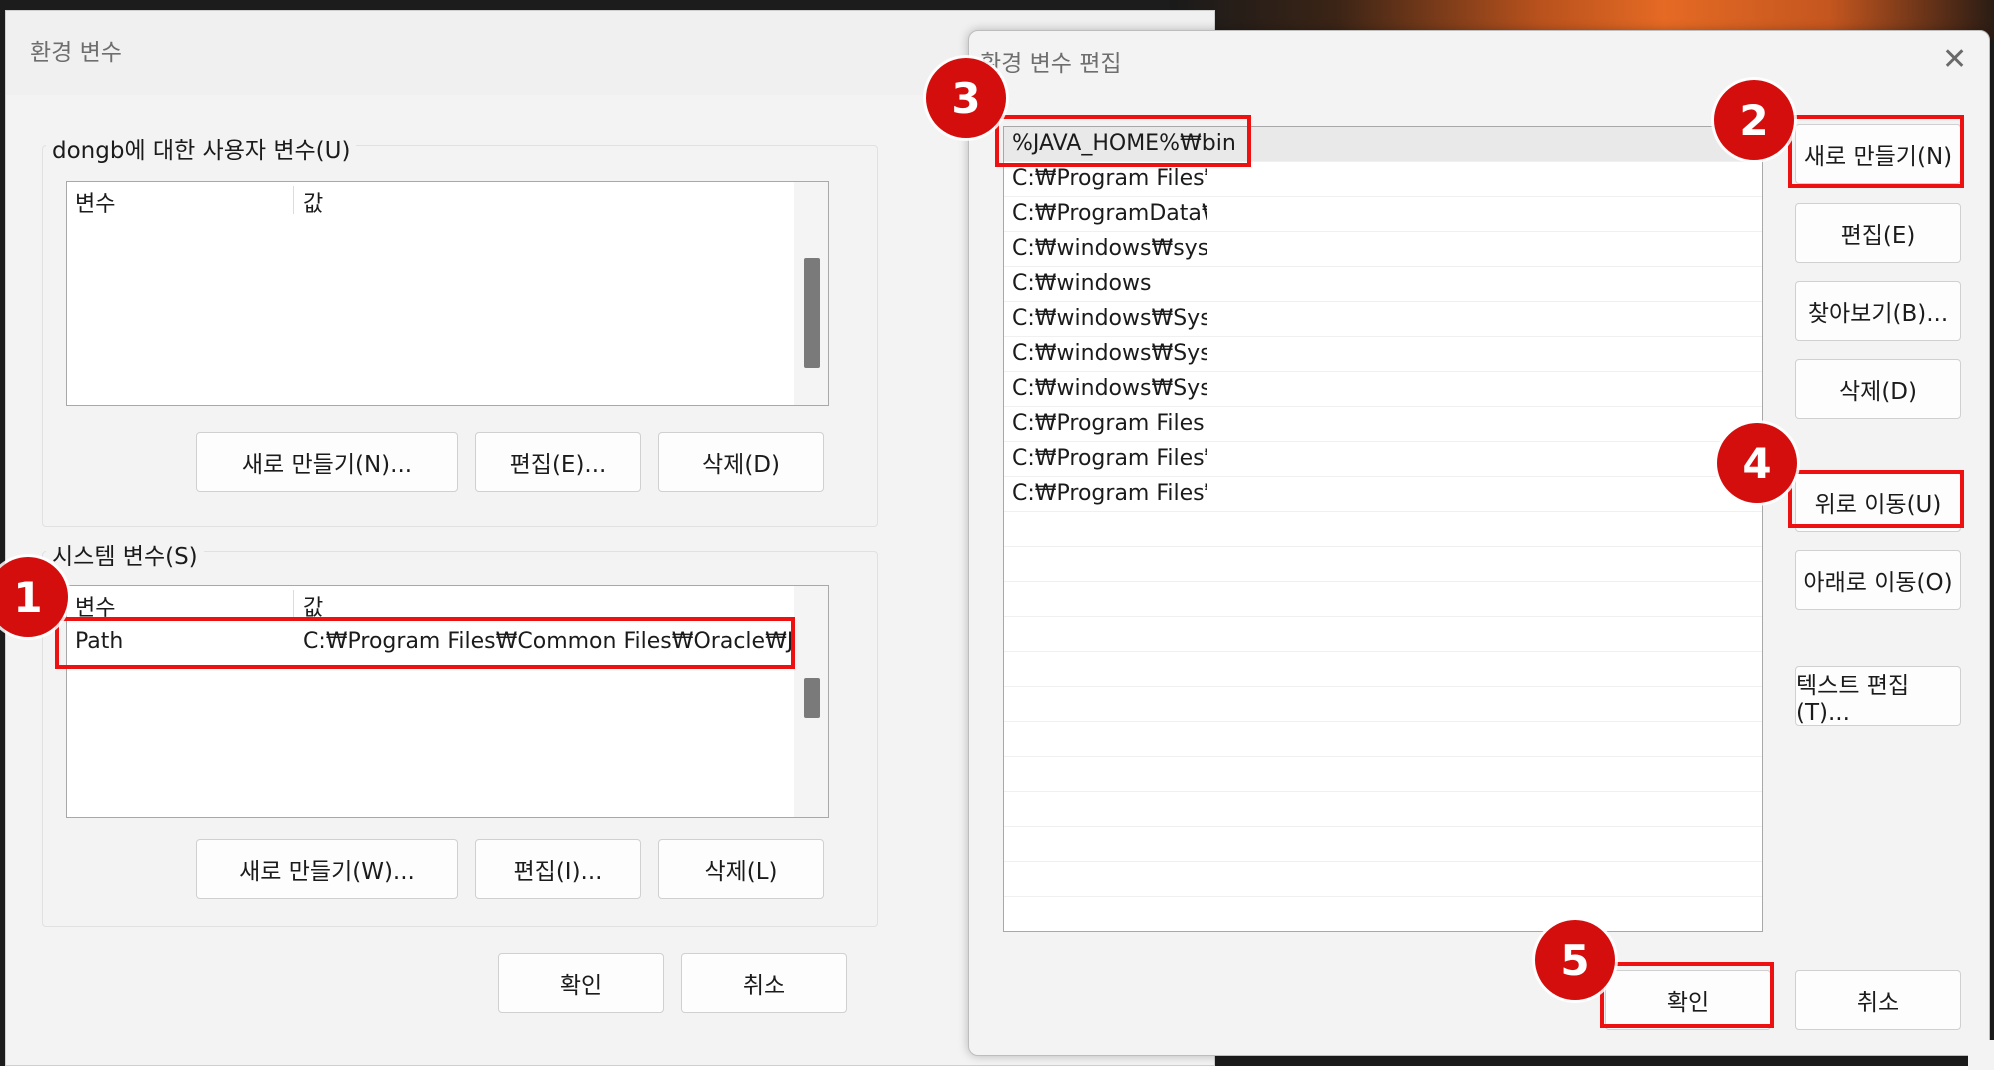 The width and height of the screenshot is (1994, 1070). I want to click on user-variables-list: 변수 값, so click(447, 293).